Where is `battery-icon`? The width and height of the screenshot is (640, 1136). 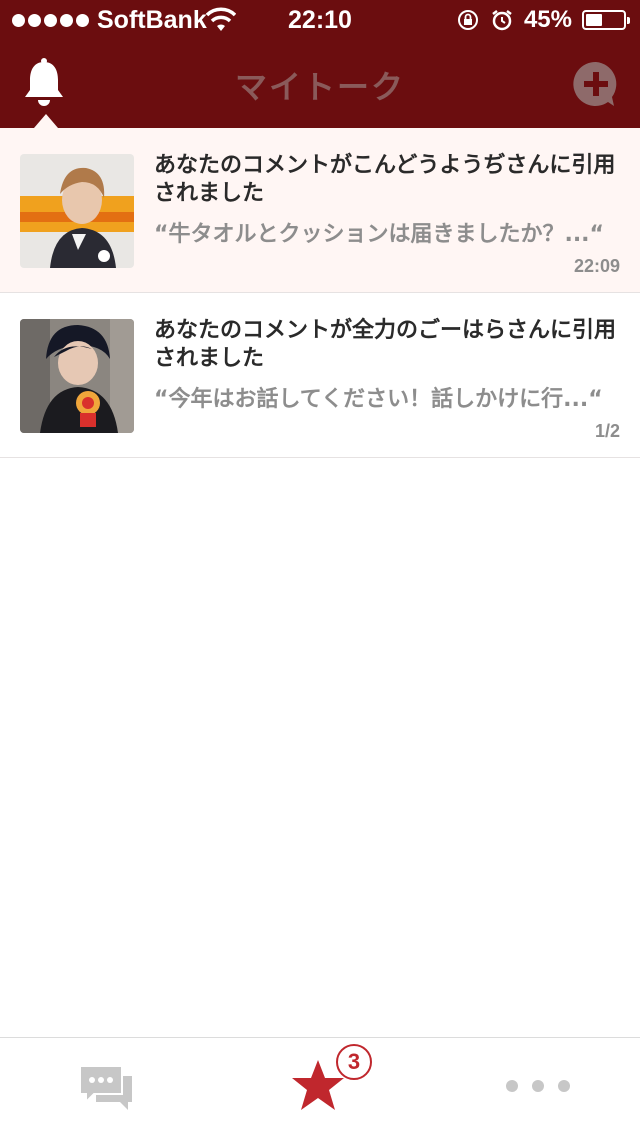 battery-icon is located at coordinates (606, 20).